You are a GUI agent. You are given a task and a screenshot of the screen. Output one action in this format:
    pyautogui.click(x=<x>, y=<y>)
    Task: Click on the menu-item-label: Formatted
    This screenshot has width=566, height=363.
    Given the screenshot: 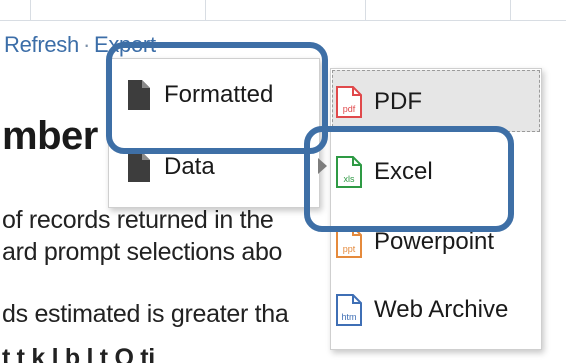 What is the action you would take?
    pyautogui.click(x=219, y=94)
    